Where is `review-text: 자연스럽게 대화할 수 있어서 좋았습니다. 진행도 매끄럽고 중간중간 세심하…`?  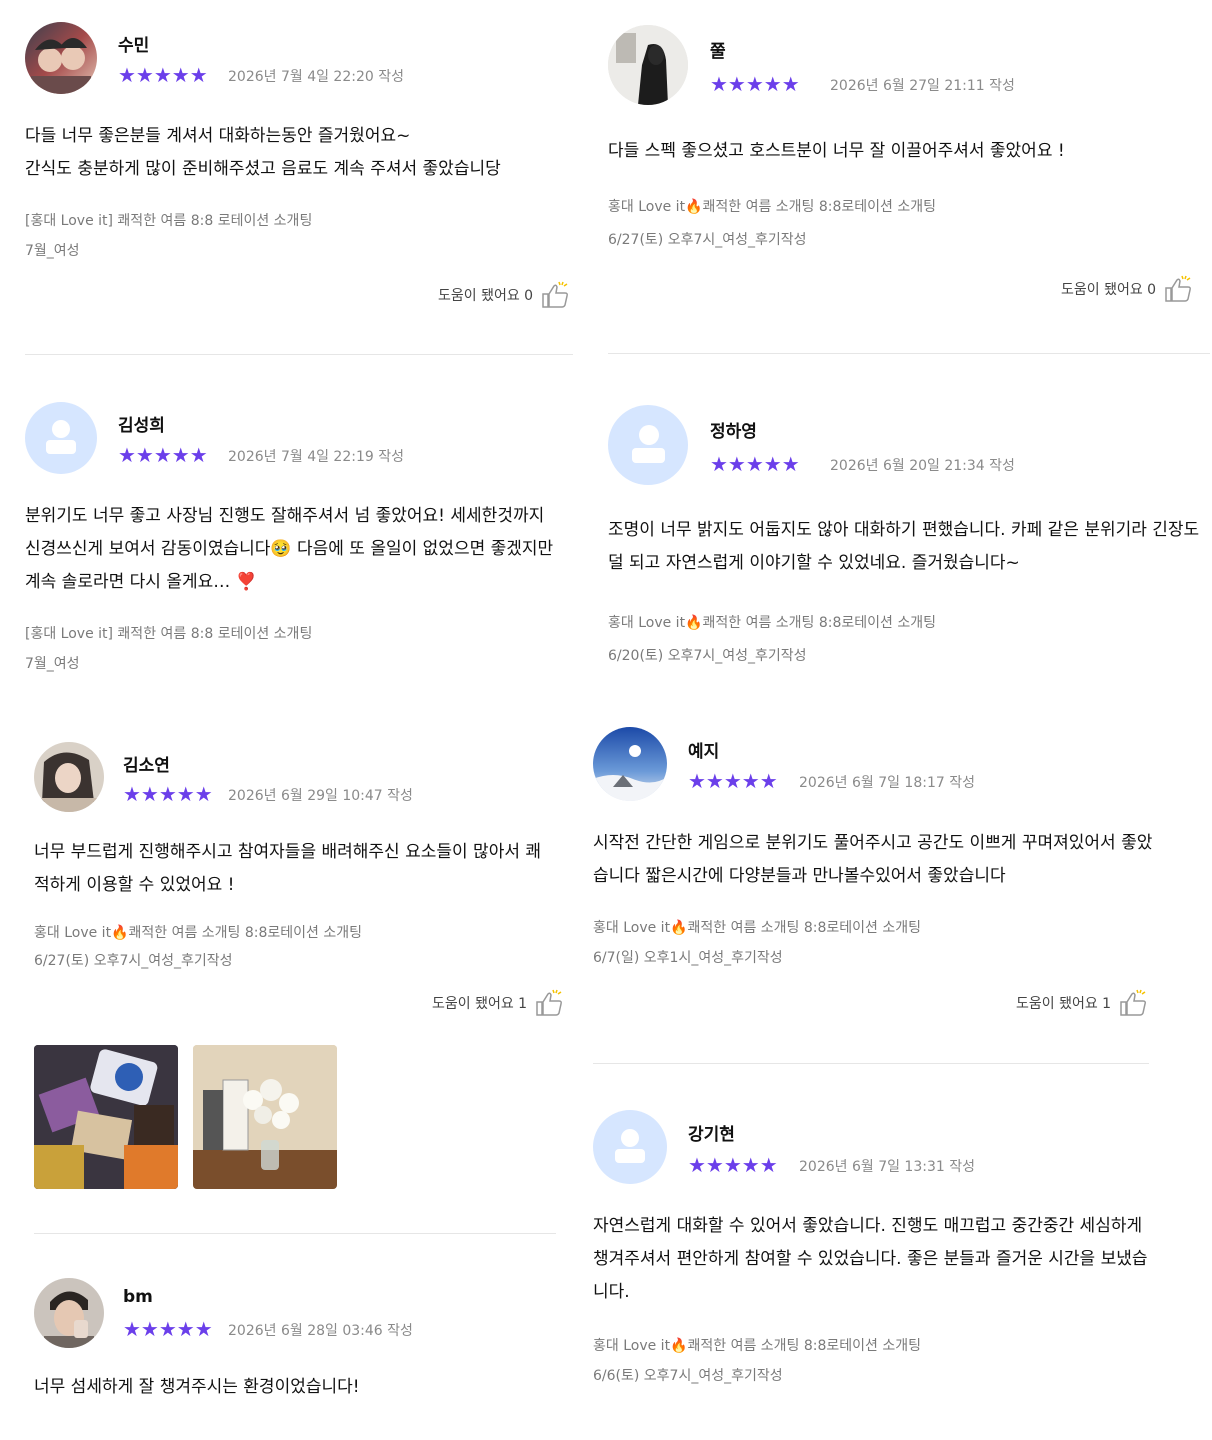
review-text: 자연스럽게 대화할 수 있어서 좋았습니다. 진행도 매끄럽고 중간중간 세심하… is located at coordinates (870, 1259).